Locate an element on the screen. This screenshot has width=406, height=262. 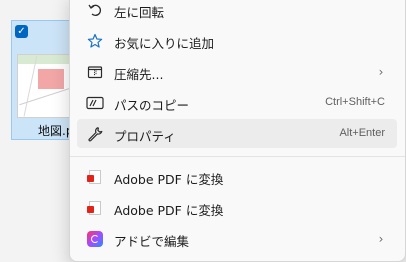
rotate-left-icon is located at coordinates (95, 10).